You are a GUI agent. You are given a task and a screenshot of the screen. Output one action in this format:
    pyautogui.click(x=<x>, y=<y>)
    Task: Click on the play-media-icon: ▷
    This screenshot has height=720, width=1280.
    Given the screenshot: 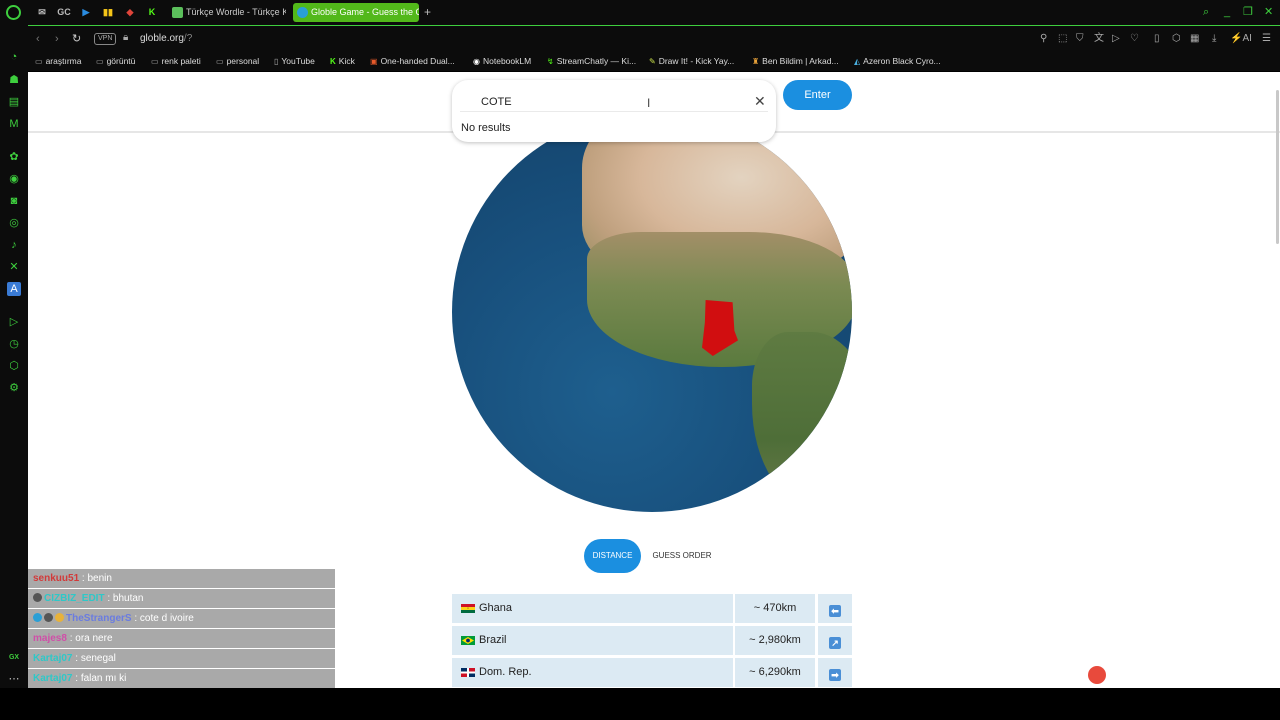 What is the action you would take?
    pyautogui.click(x=1116, y=39)
    